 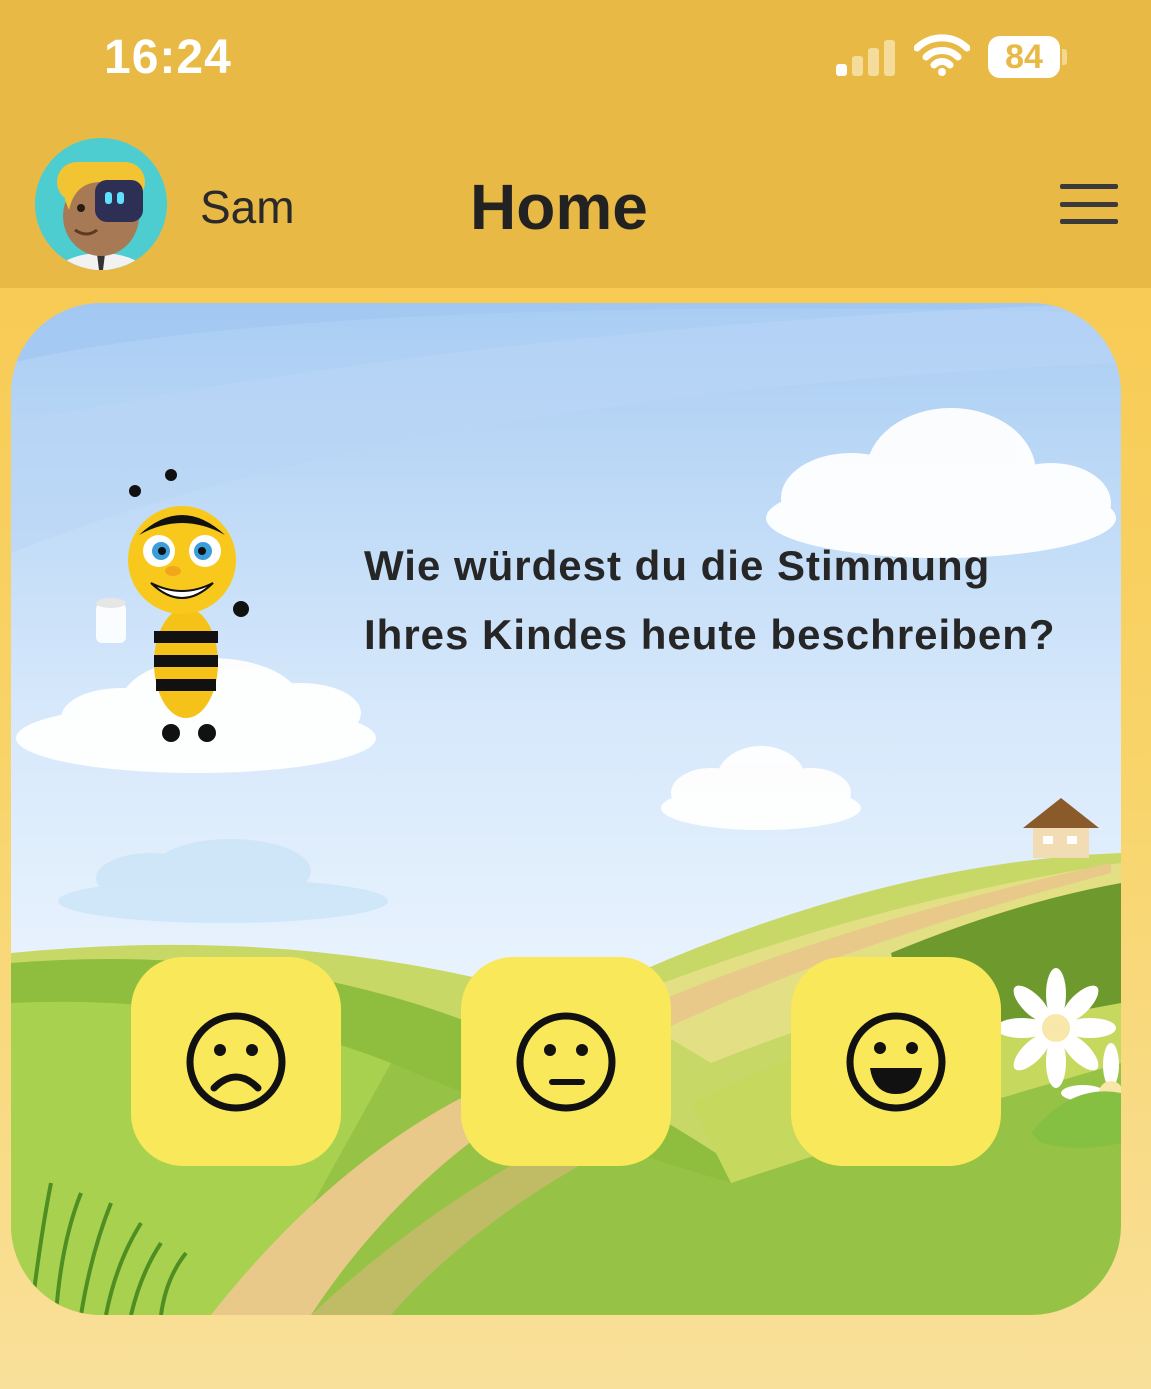 I want to click on wifi-icon, so click(x=942, y=55).